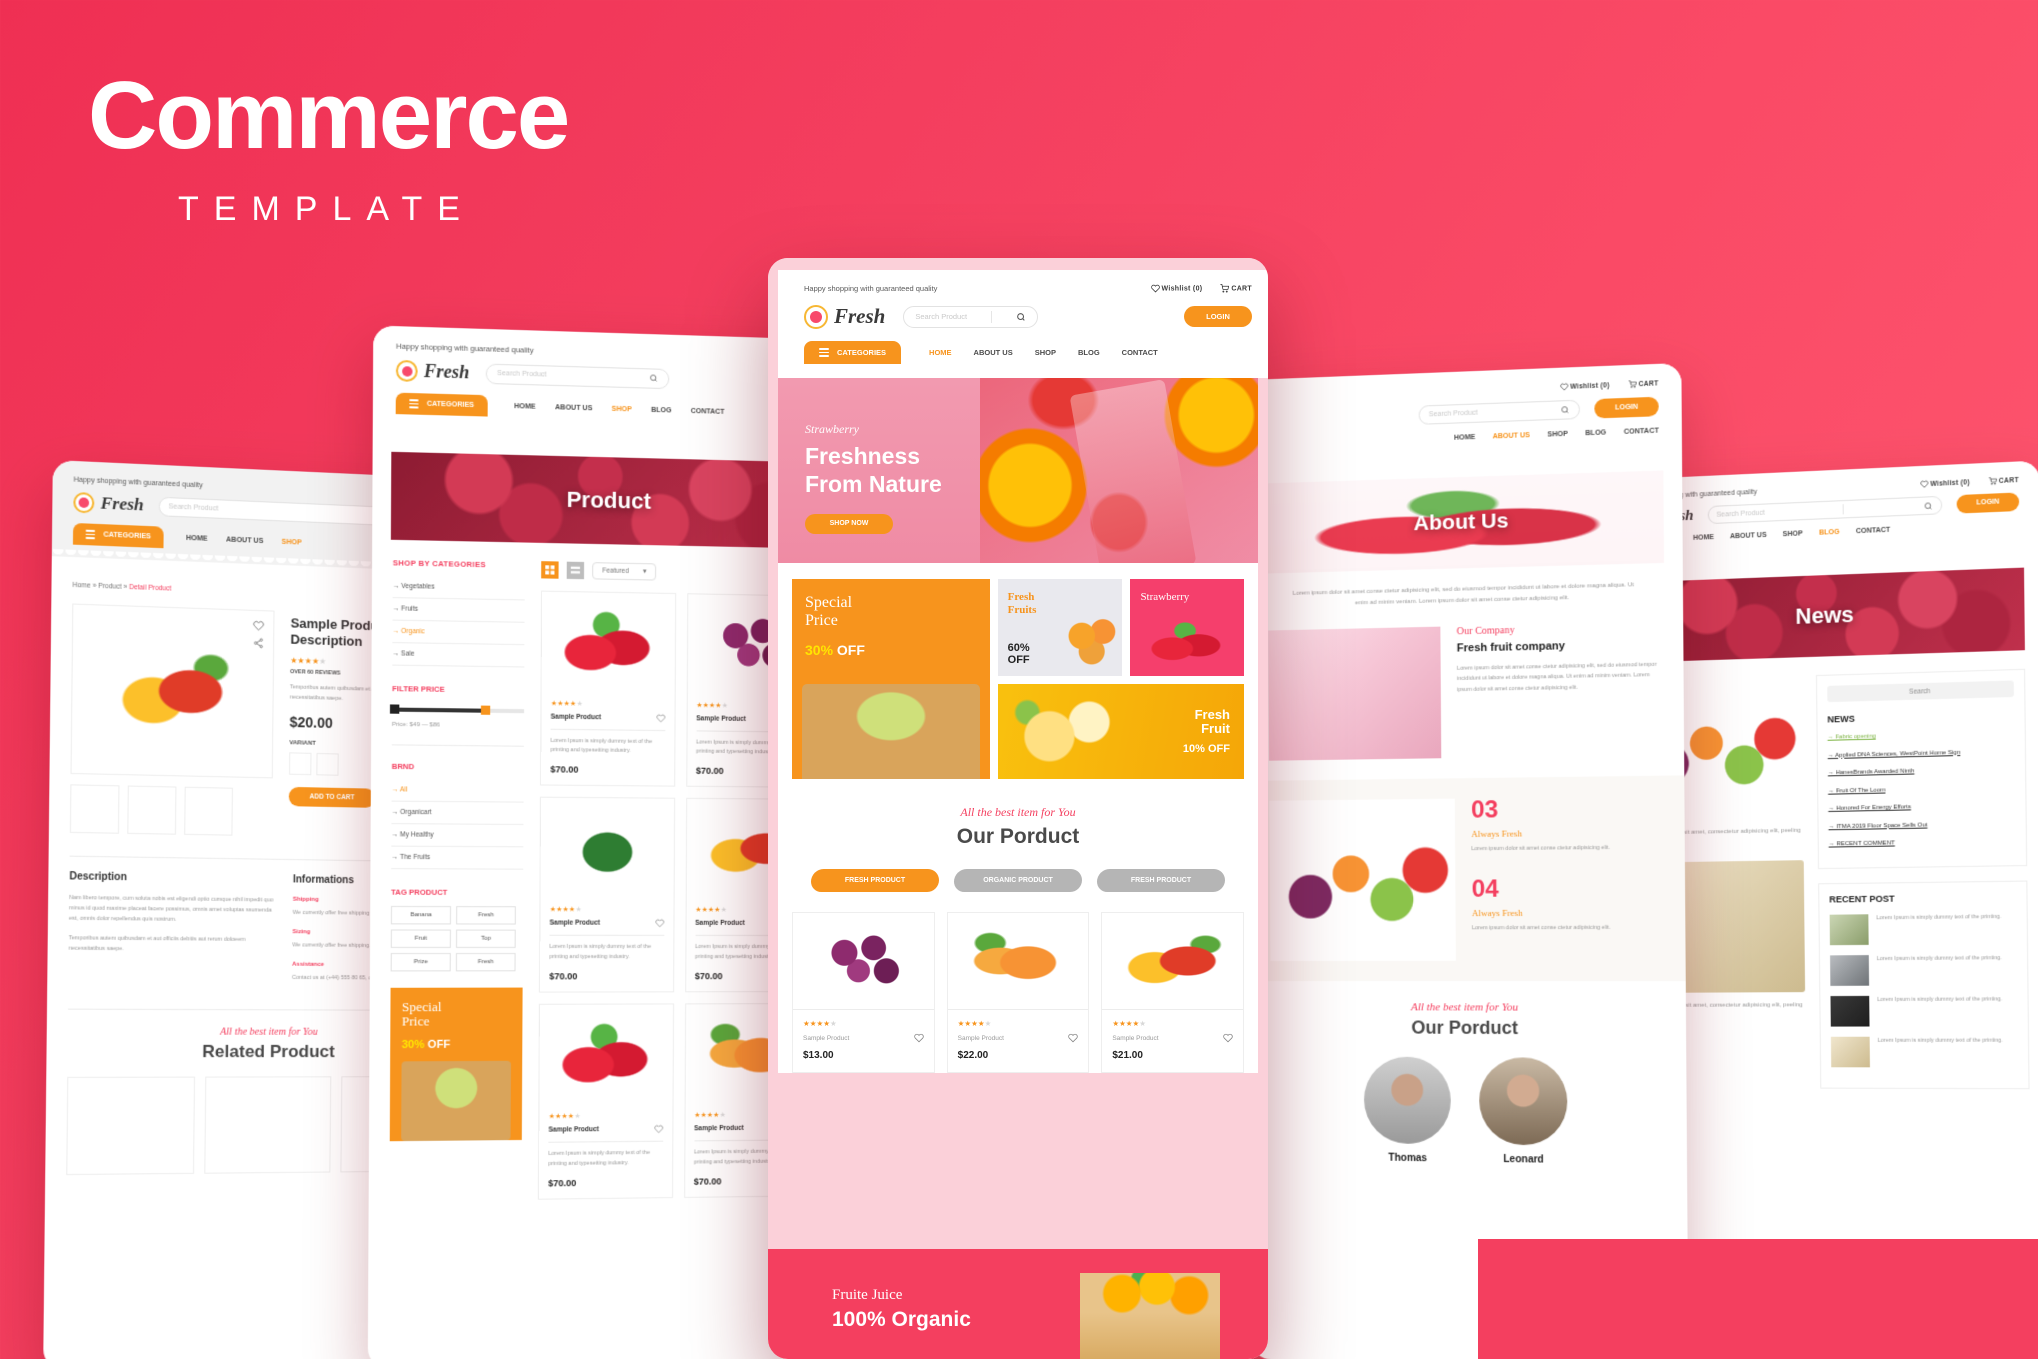 This screenshot has height=1359, width=2038. I want to click on share-icon, so click(258, 643).